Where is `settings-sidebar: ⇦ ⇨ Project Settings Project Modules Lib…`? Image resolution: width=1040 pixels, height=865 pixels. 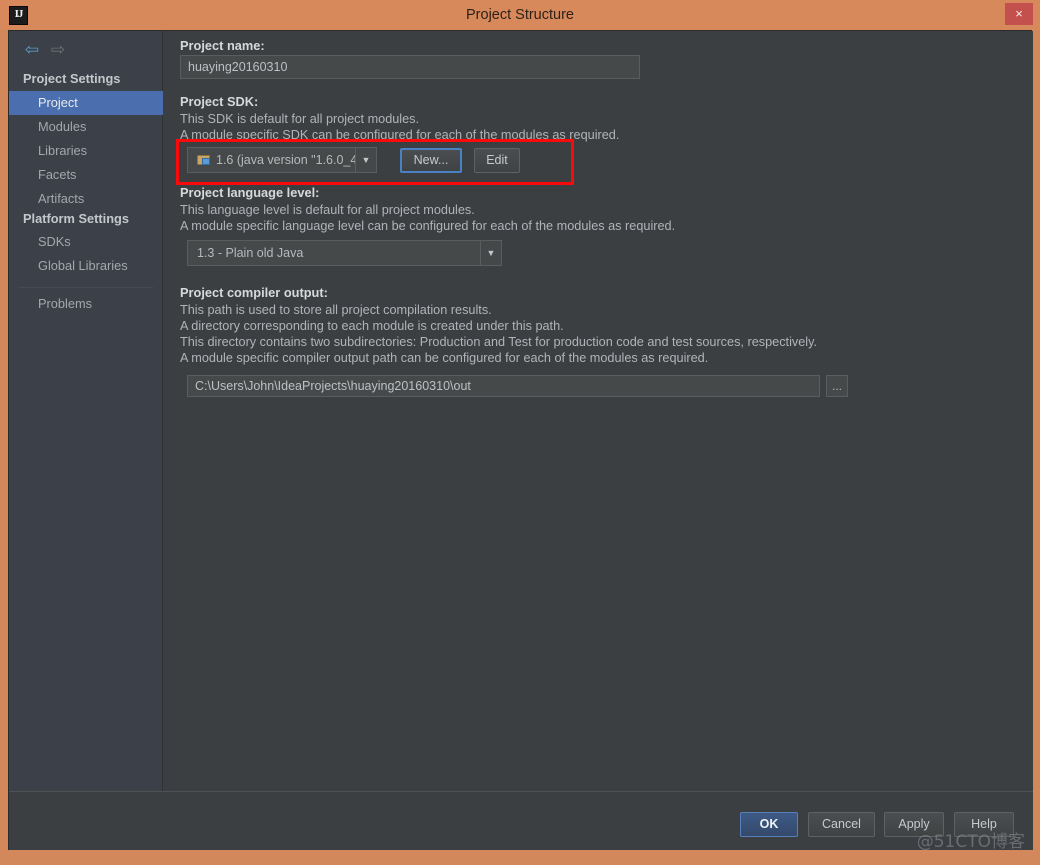 settings-sidebar: ⇦ ⇨ Project Settings Project Modules Lib… is located at coordinates (86, 411).